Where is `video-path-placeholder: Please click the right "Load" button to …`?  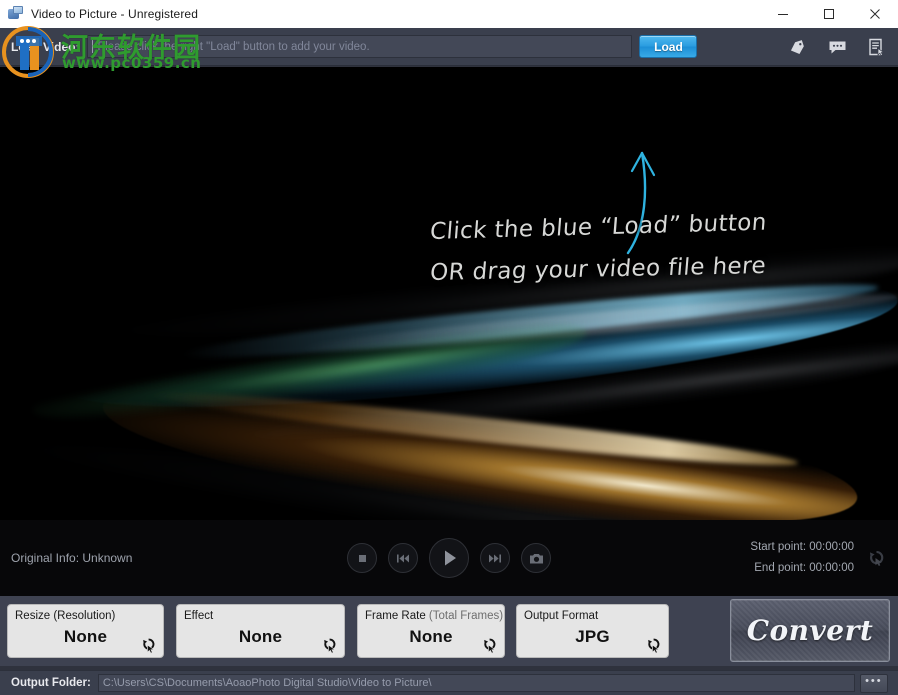 video-path-placeholder: Please click the right "Load" button to … is located at coordinates (233, 46).